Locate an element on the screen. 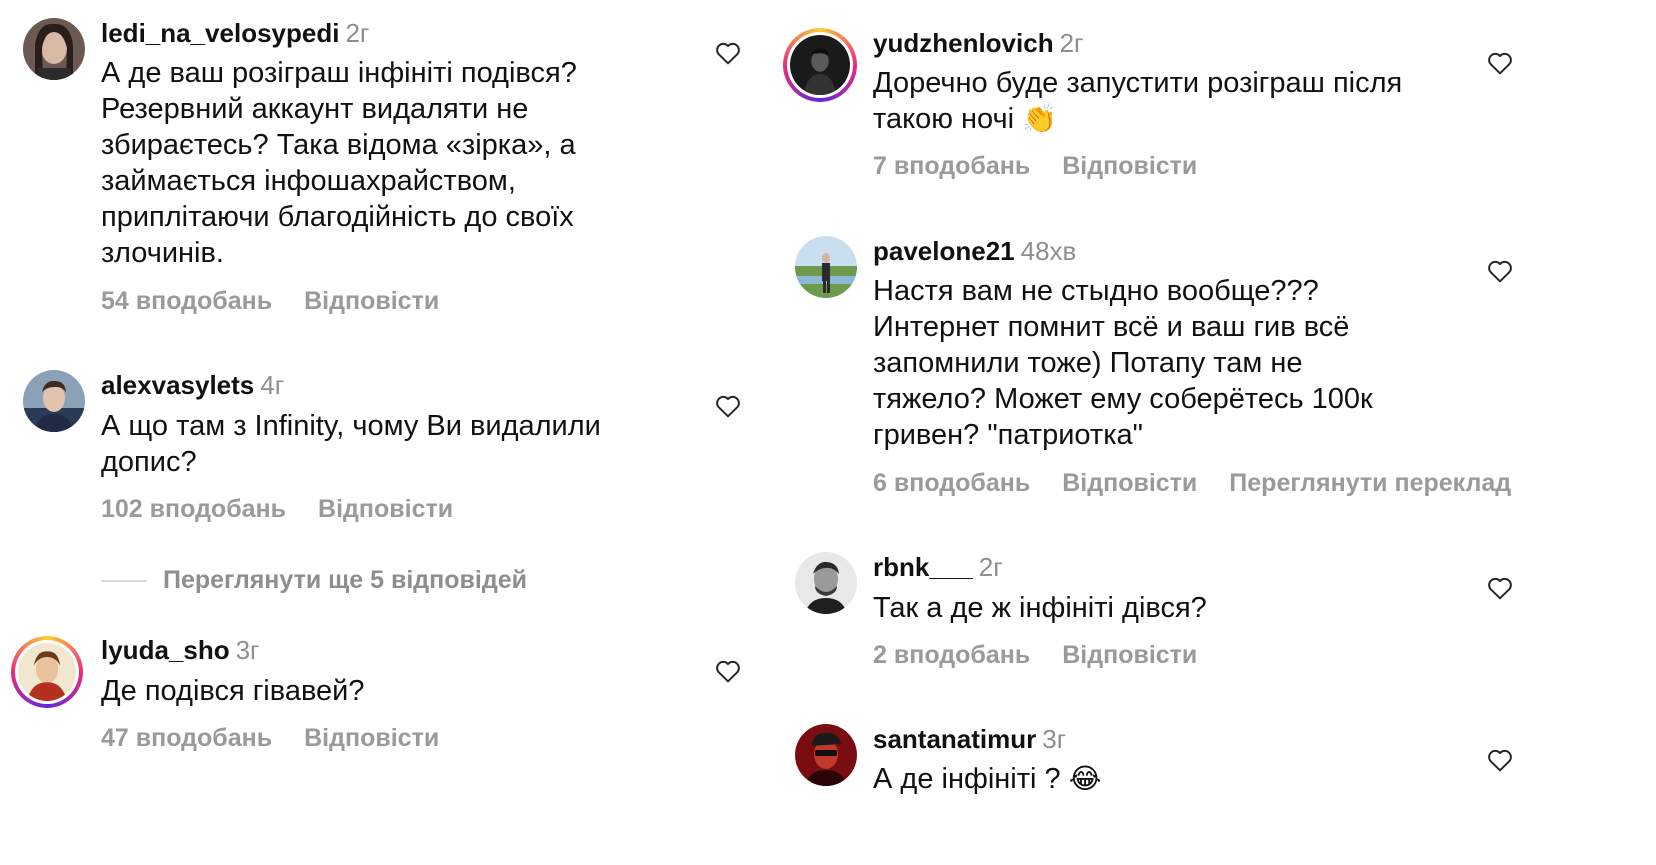  comment-line: допис? is located at coordinates (149, 462).